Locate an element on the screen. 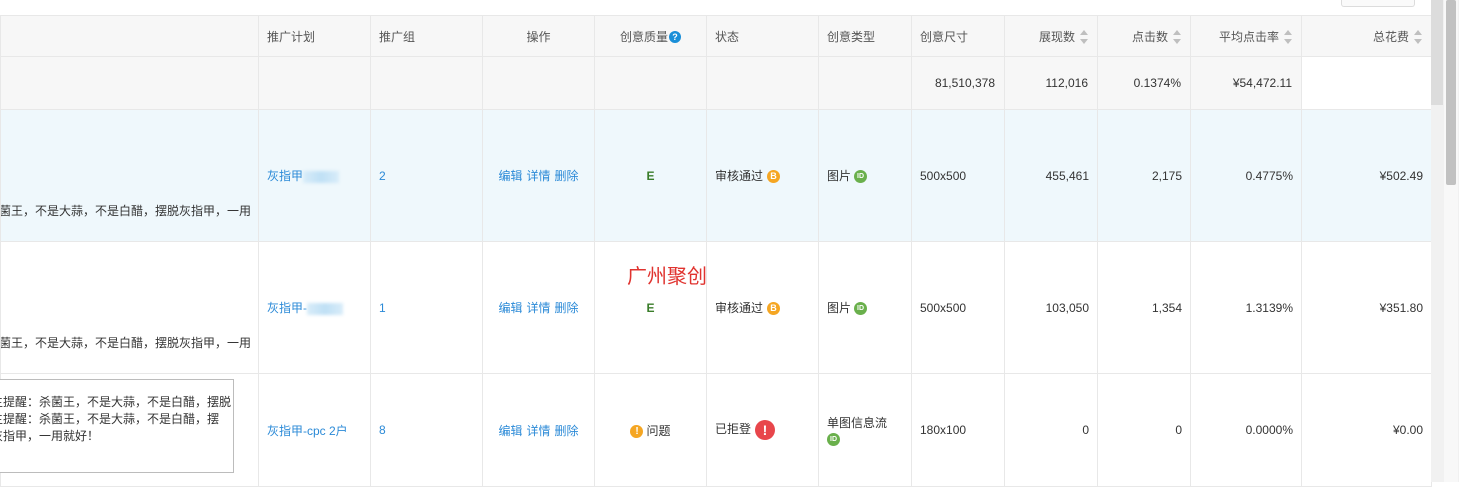  size-cell: 180x100 is located at coordinates (958, 430).